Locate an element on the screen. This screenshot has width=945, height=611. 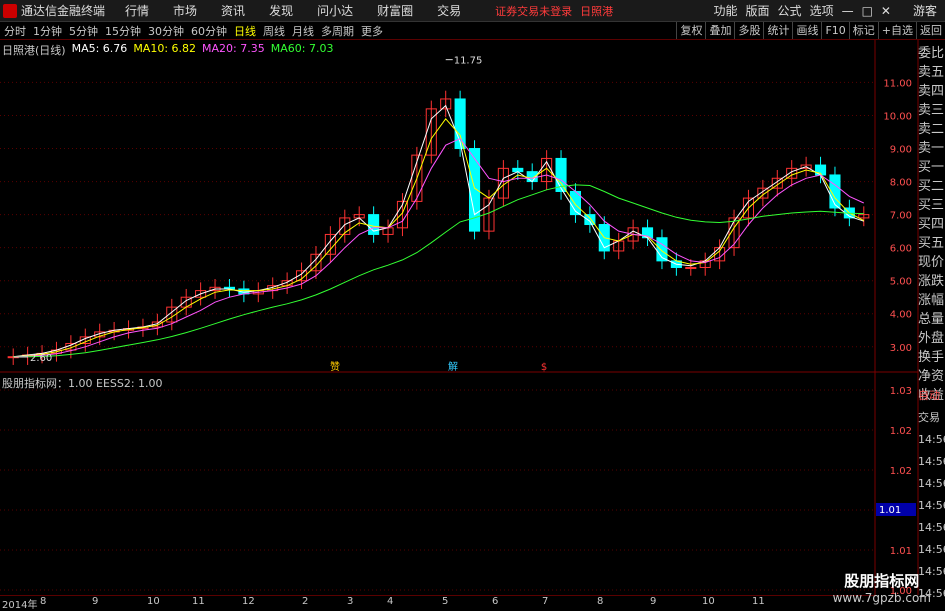
y-tick-4: 7.00 is located at coordinates (901, 216).